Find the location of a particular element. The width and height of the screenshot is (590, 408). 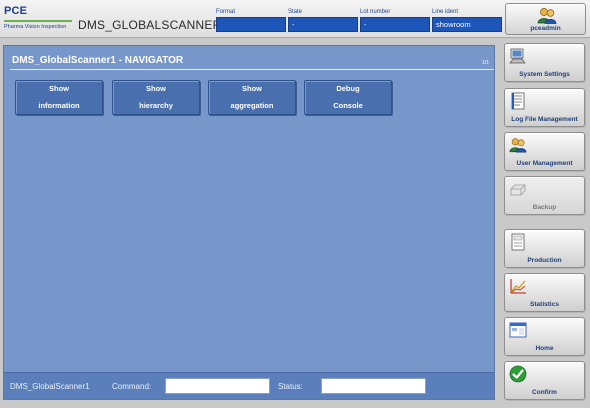

log-file-icon is located at coordinates (518, 101).